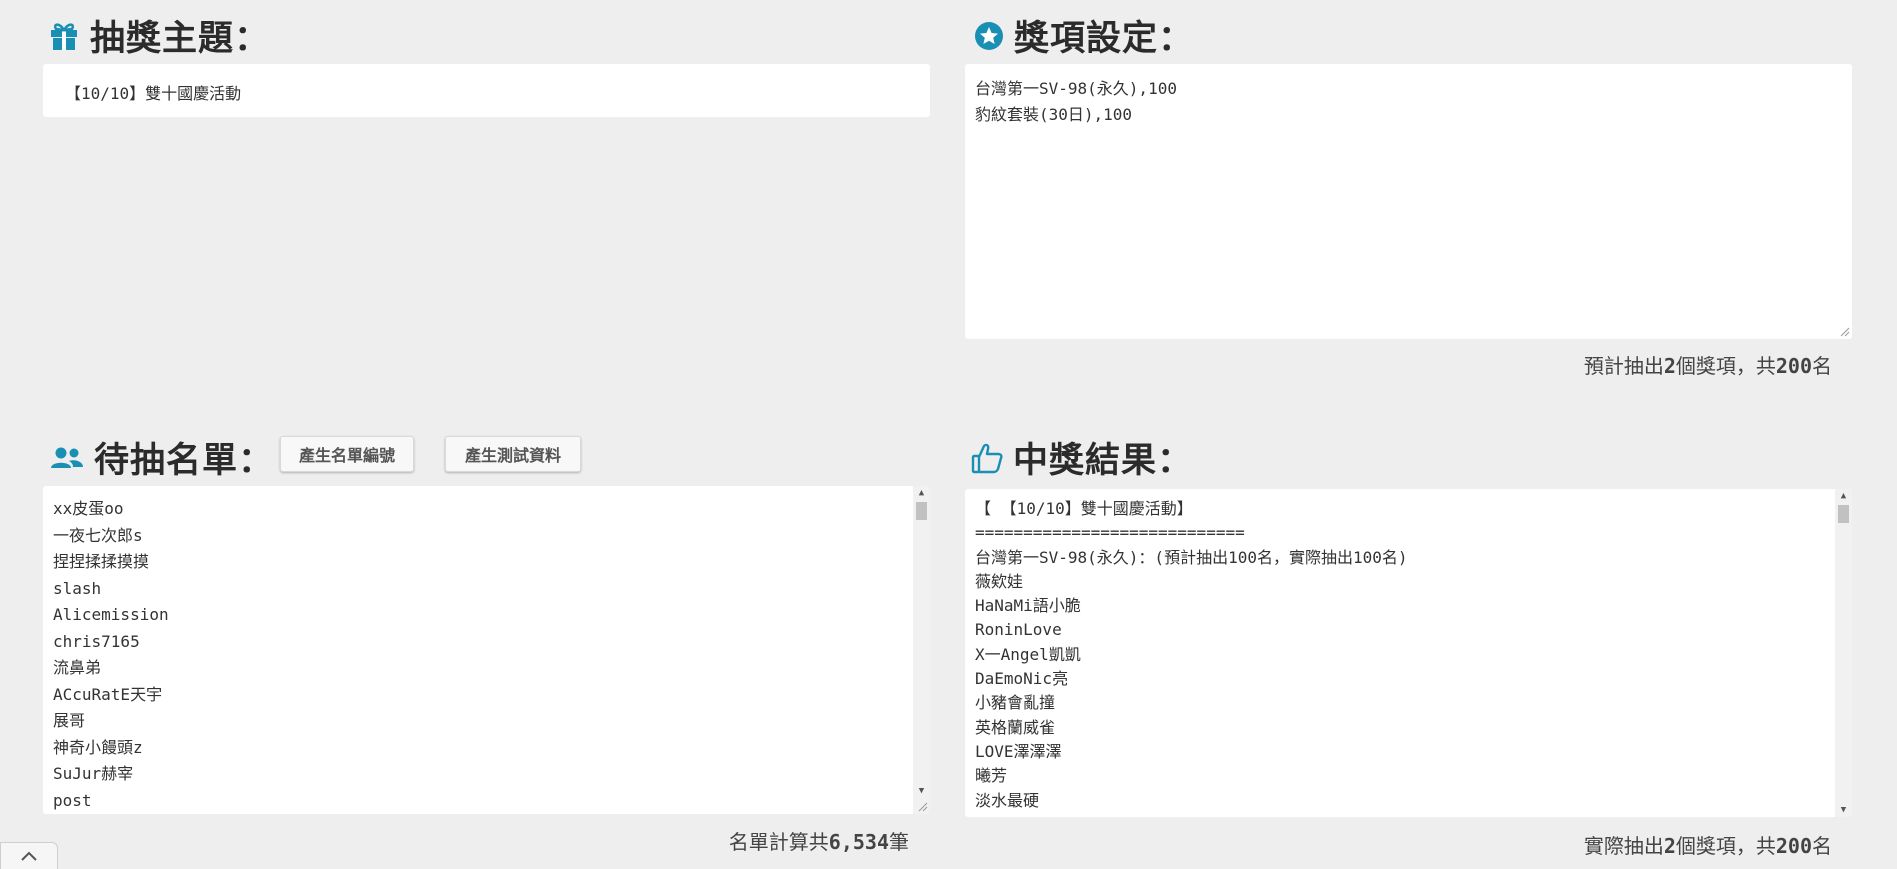  I want to click on result-line: X一Angel凱凱, so click(1028, 654).